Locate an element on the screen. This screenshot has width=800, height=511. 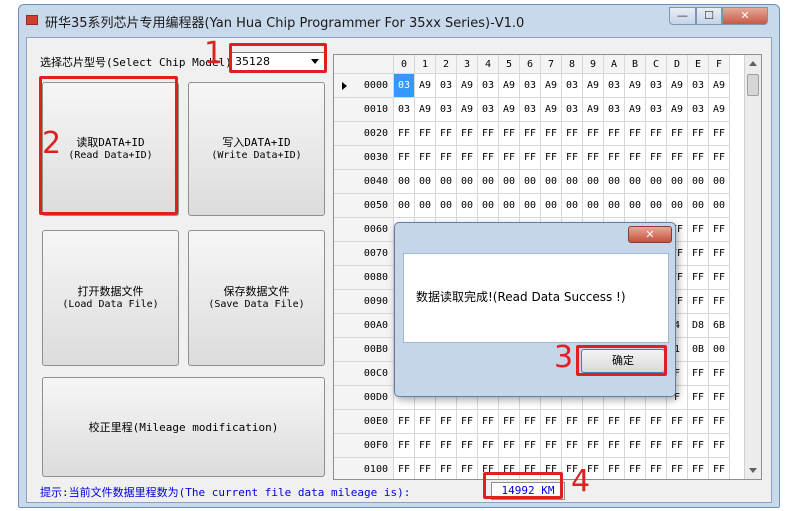
dialog-close-button: ✕ is located at coordinates (650, 234).